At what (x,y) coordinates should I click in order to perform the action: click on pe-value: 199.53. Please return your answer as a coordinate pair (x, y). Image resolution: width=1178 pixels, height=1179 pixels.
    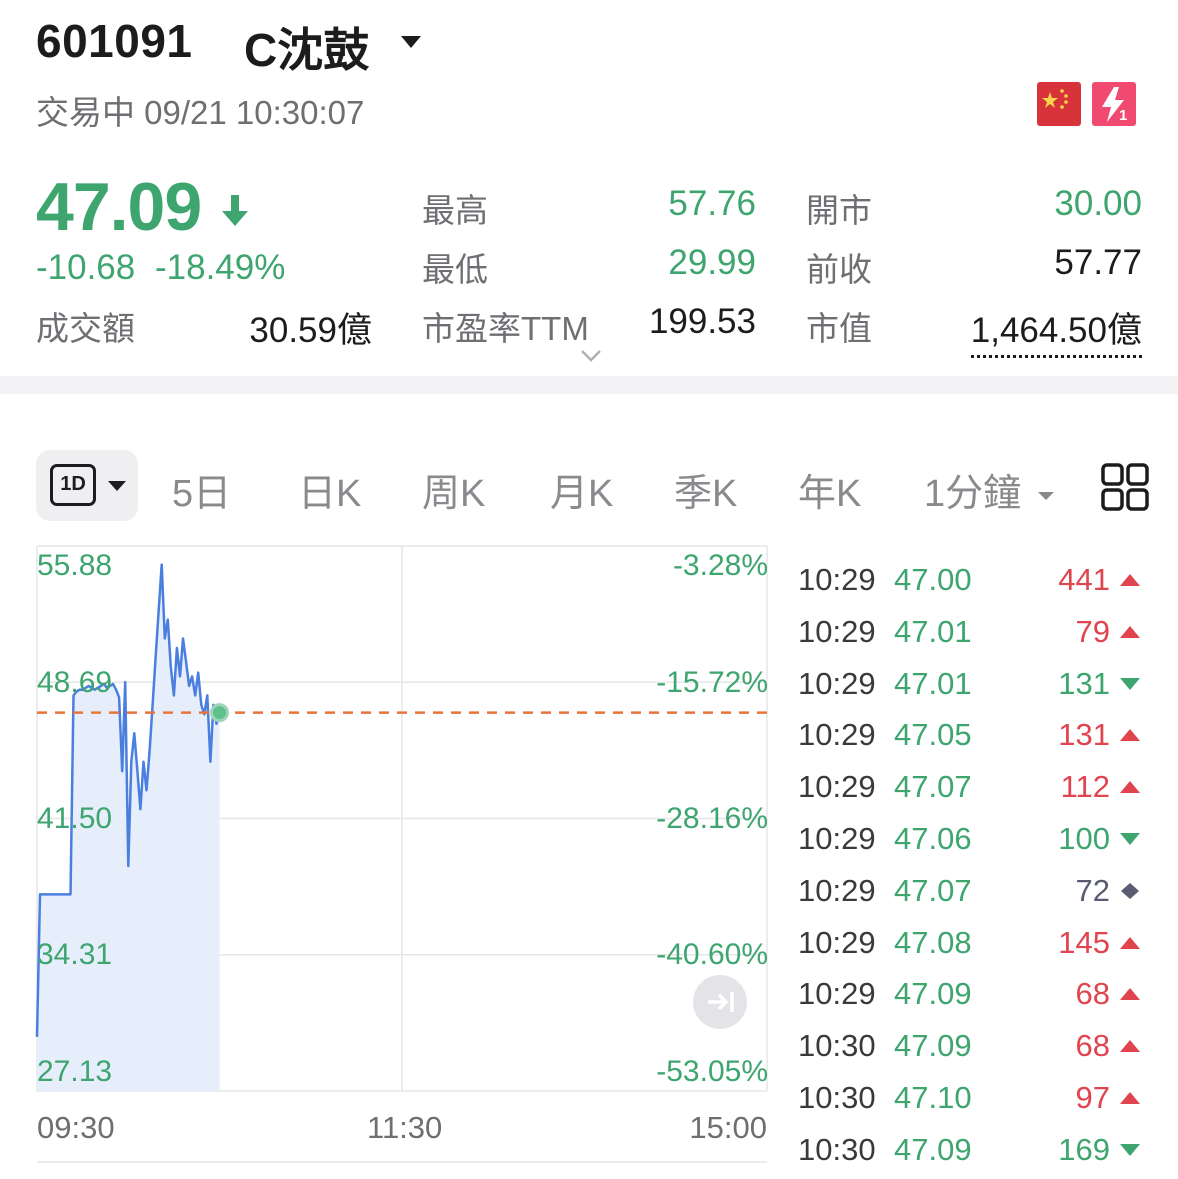
    Looking at the image, I should click on (702, 321).